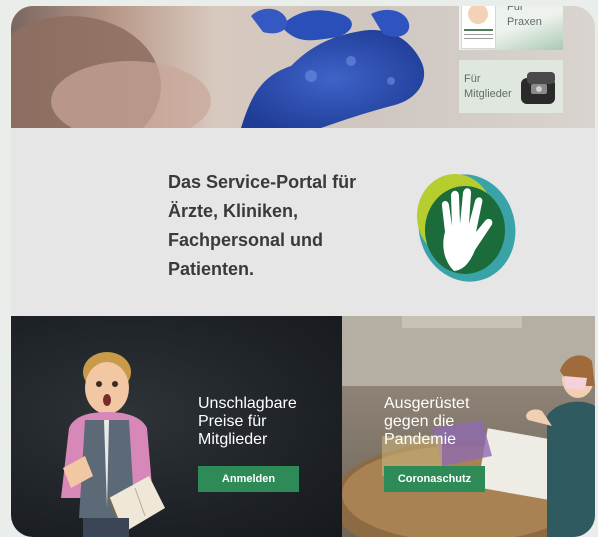  I want to click on tile-praxen-label-line1: Für, so click(515, 9).